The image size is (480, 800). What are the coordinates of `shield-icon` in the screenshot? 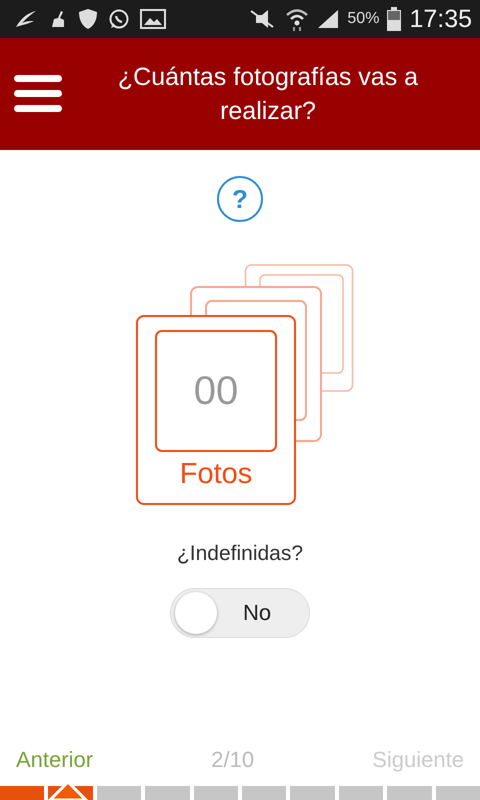 It's located at (88, 19).